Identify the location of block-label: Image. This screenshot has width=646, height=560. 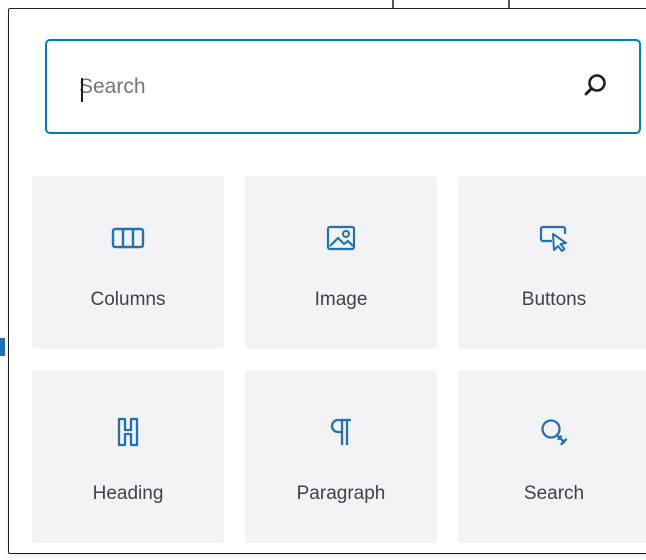
(341, 299).